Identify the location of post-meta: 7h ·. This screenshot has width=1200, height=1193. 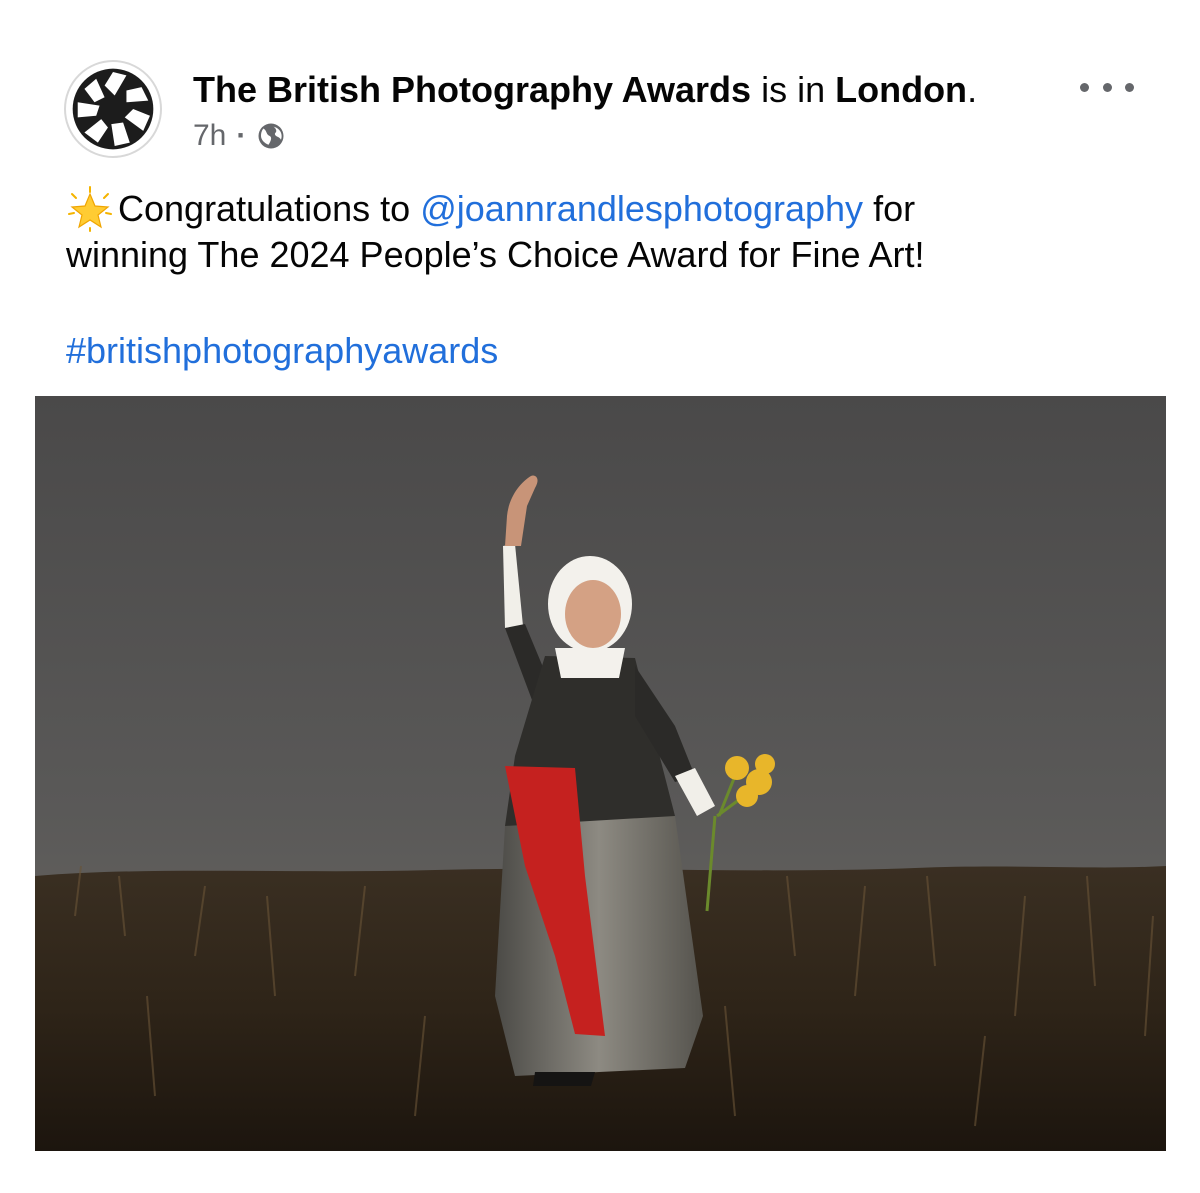
(239, 136).